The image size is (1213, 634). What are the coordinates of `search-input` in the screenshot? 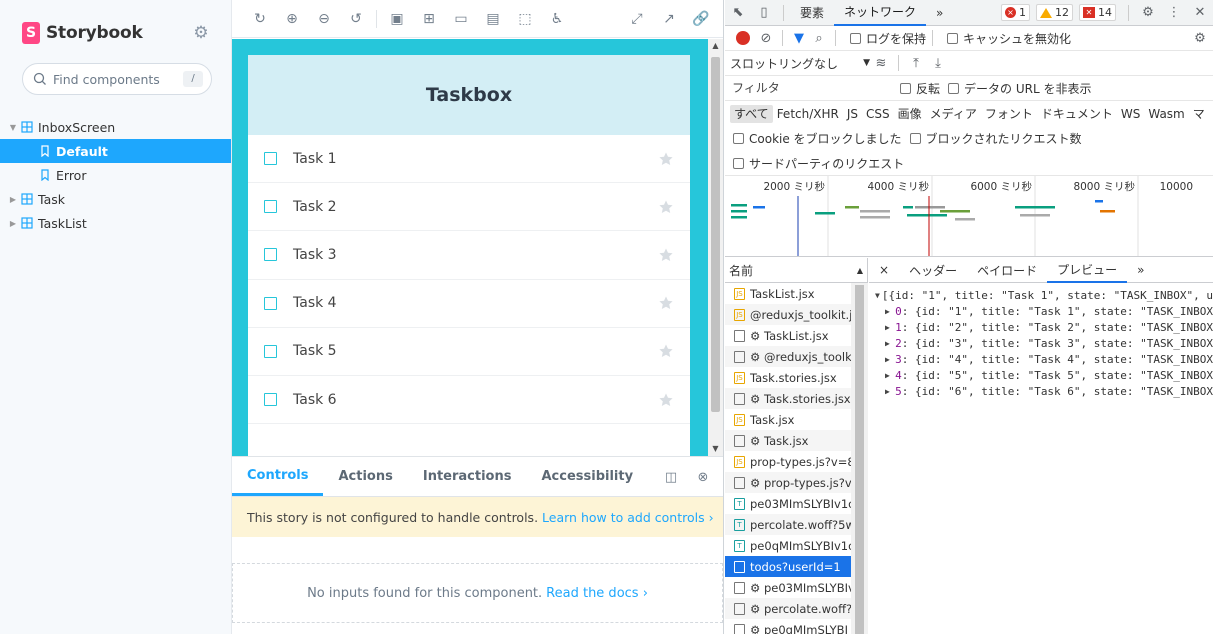 It's located at (113, 79).